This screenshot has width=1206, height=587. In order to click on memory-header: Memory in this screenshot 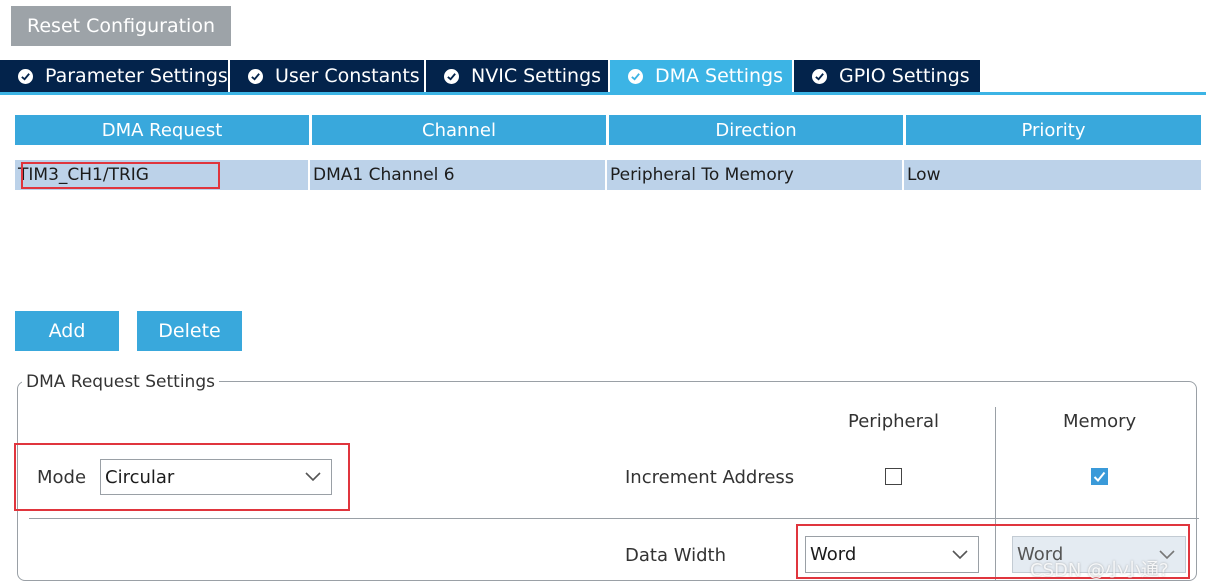, I will do `click(1100, 421)`.